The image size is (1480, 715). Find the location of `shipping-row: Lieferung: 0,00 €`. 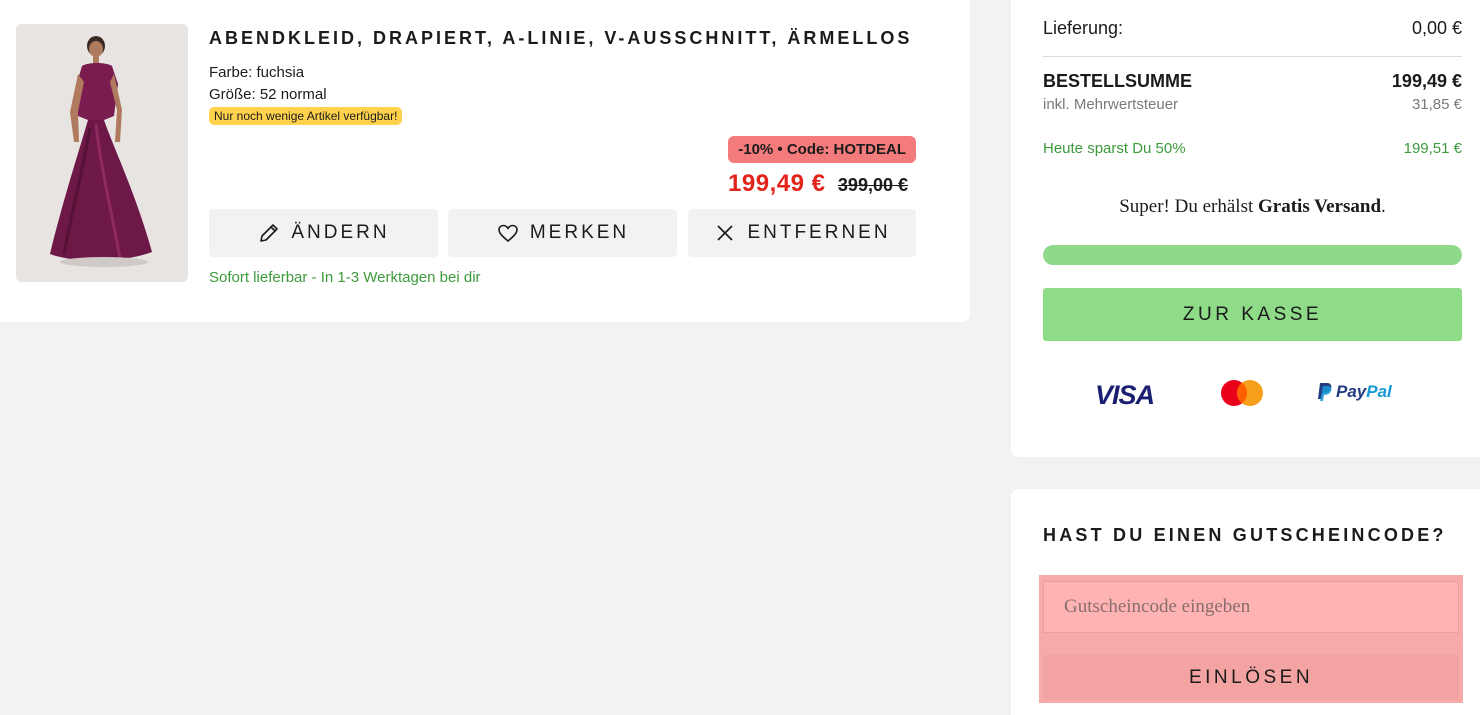

shipping-row: Lieferung: 0,00 € is located at coordinates (1252, 28).